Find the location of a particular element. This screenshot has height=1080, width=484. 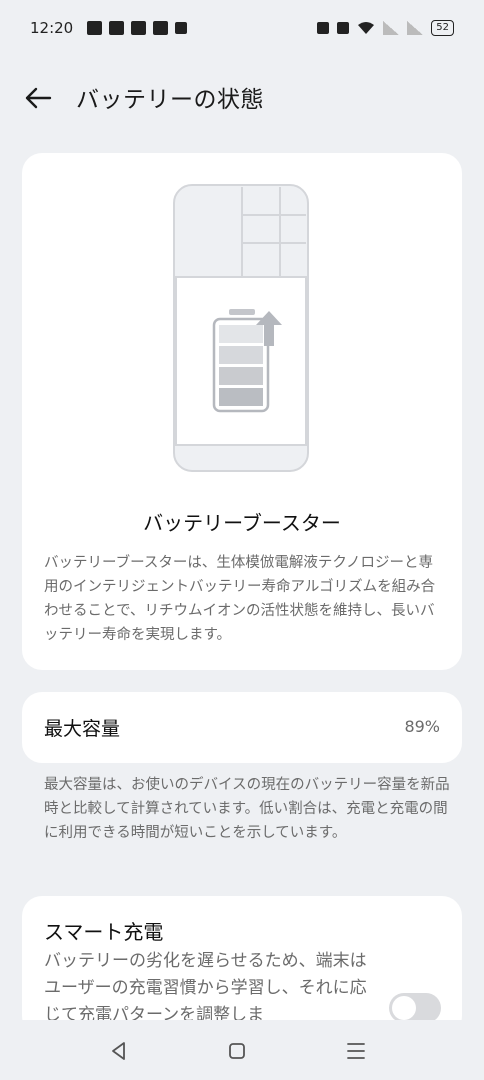

booster-title: バッテリーブースター is located at coordinates (242, 523).